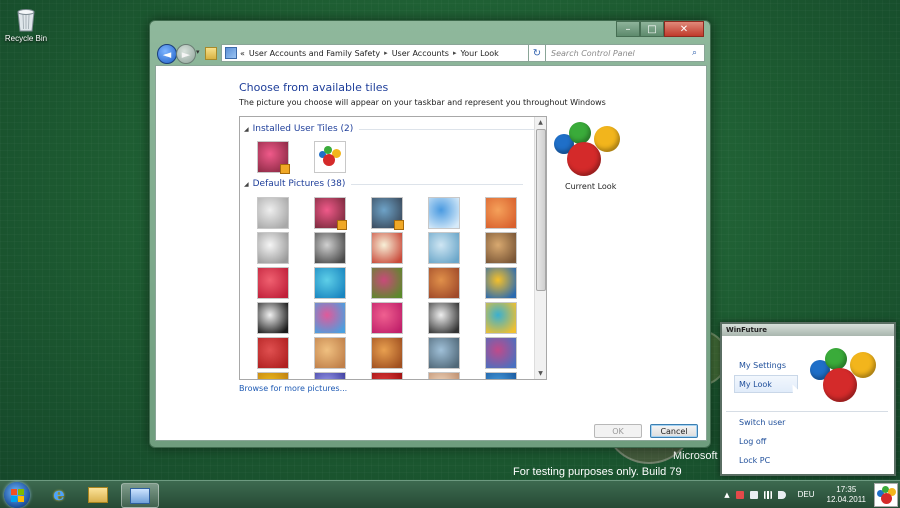 The height and width of the screenshot is (508, 900). Describe the element at coordinates (444, 318) in the screenshot. I see `tile-chess` at that location.